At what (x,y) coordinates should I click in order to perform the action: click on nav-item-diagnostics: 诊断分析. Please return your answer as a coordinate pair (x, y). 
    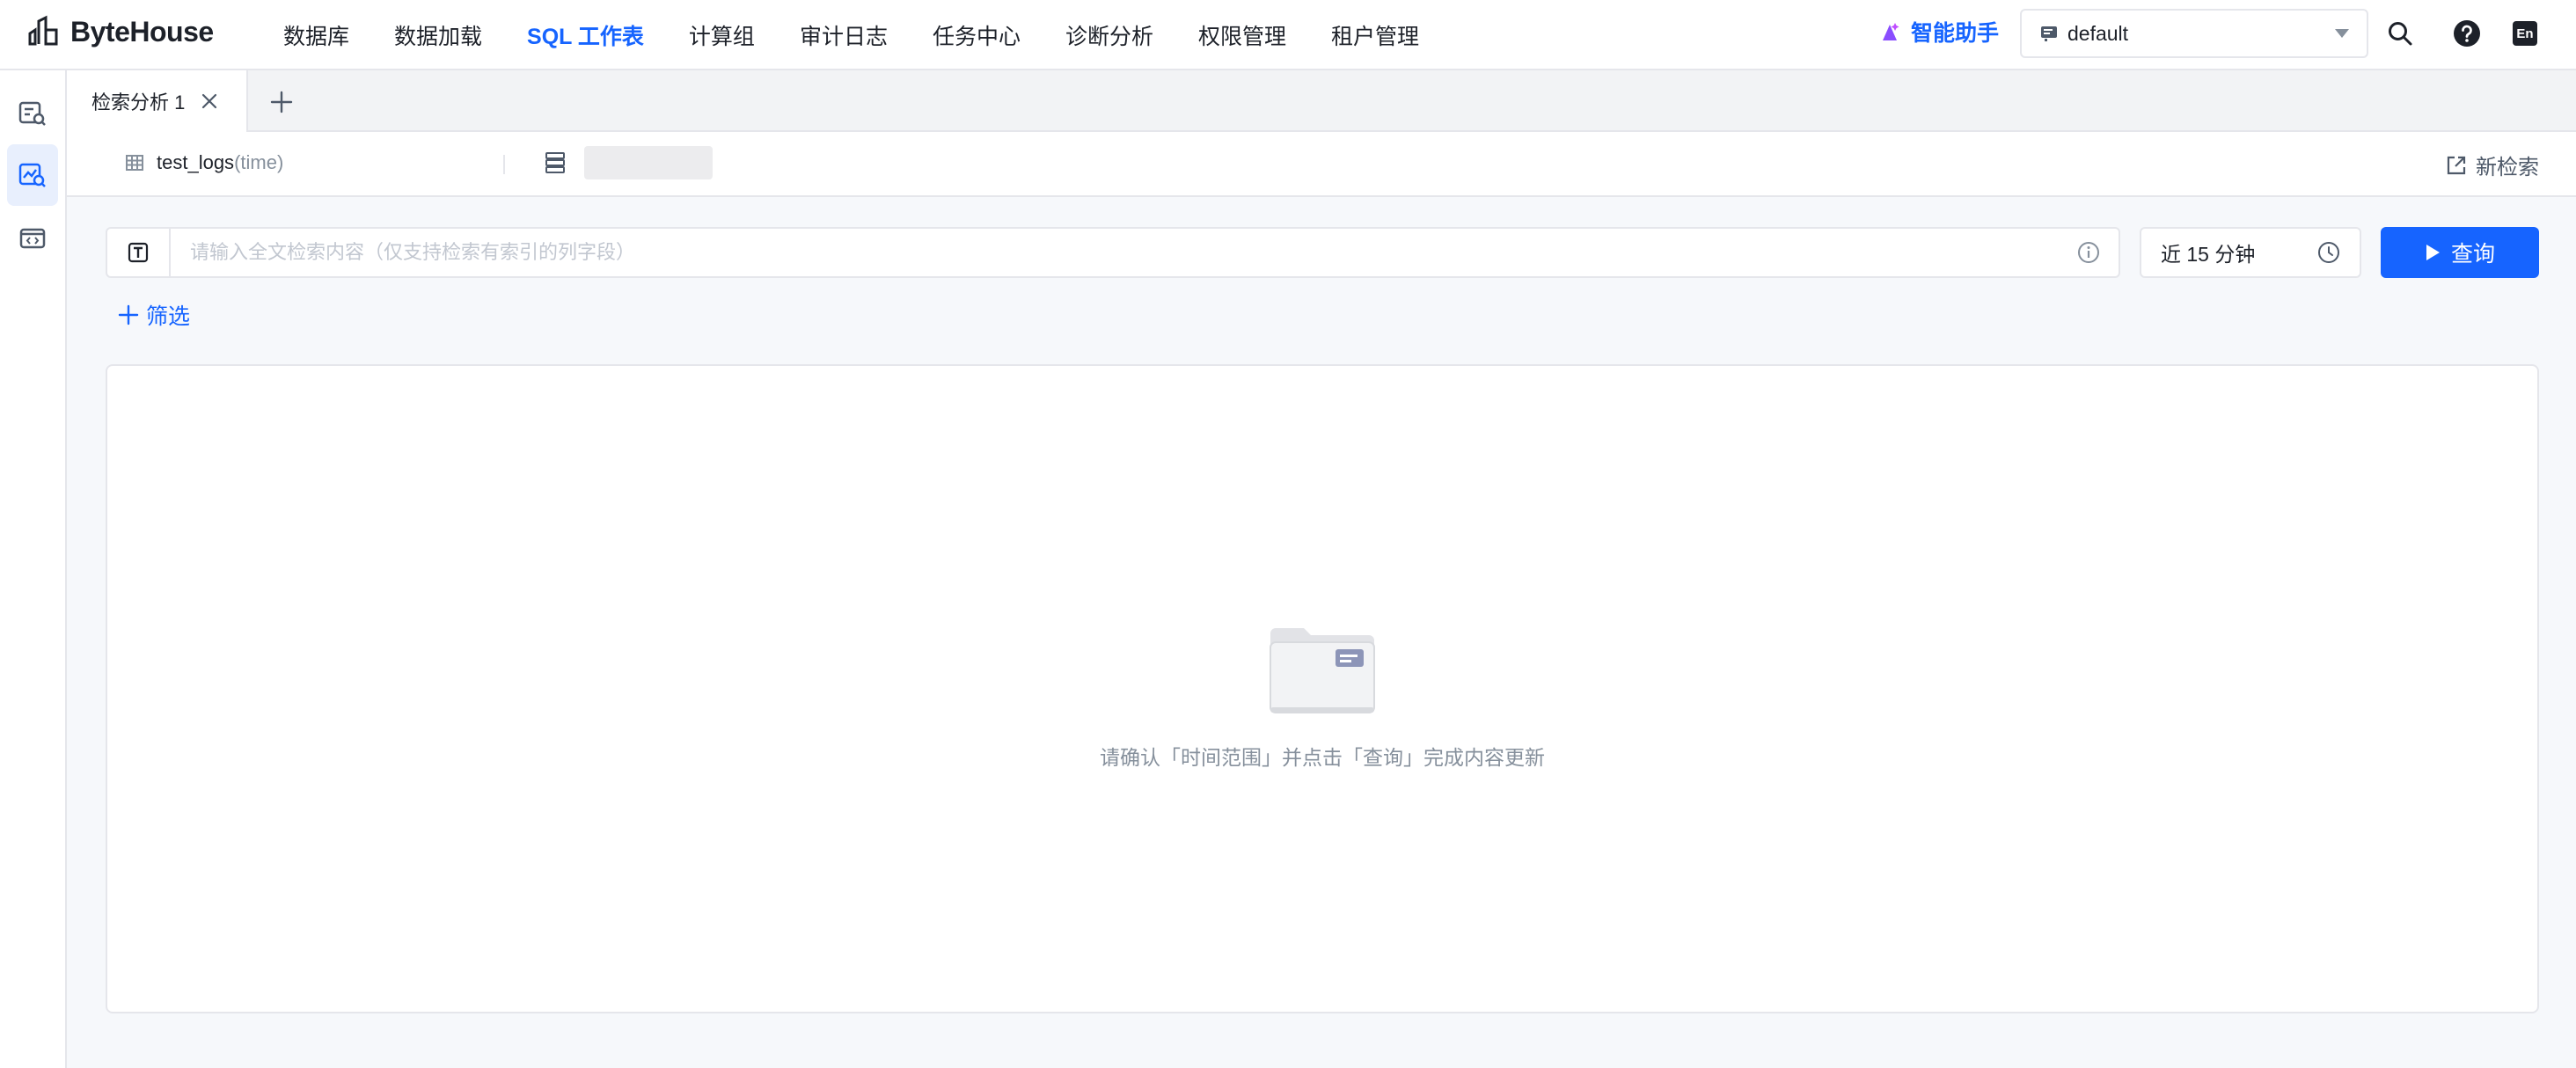
    Looking at the image, I should click on (1109, 35).